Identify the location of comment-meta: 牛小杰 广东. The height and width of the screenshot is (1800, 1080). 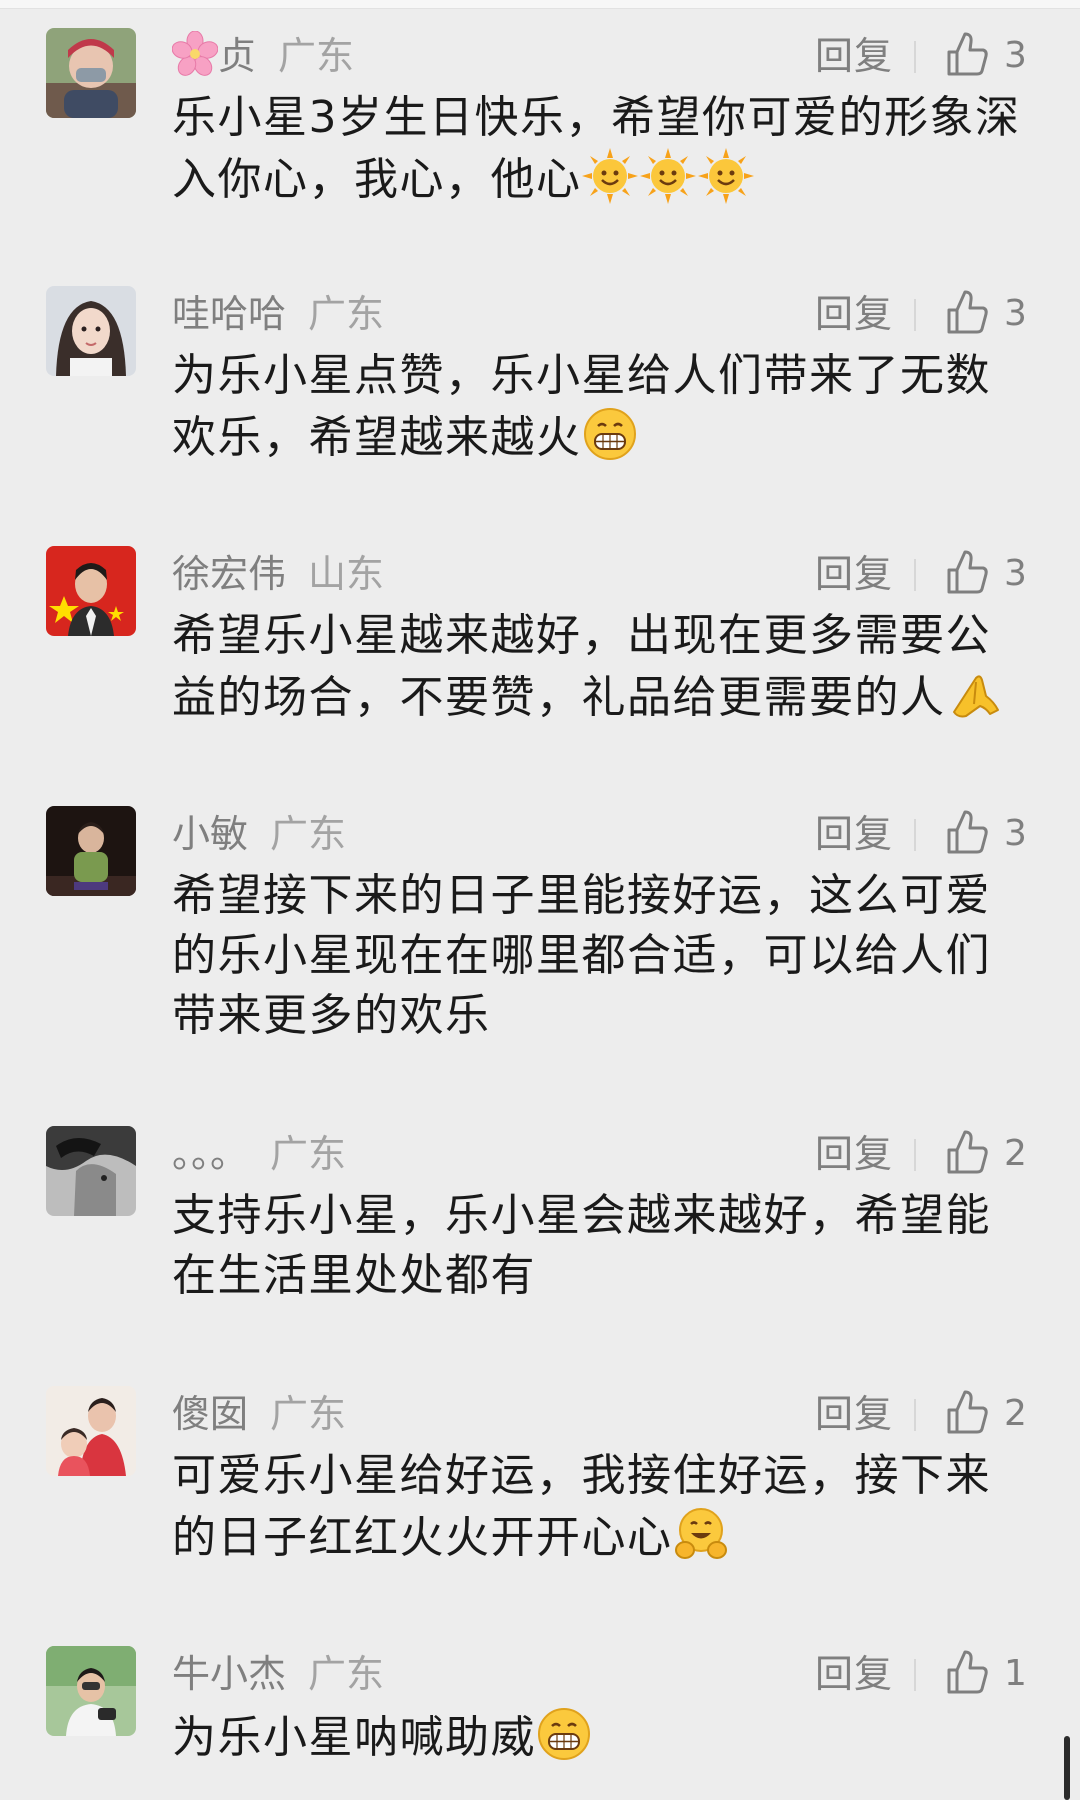
(278, 1674).